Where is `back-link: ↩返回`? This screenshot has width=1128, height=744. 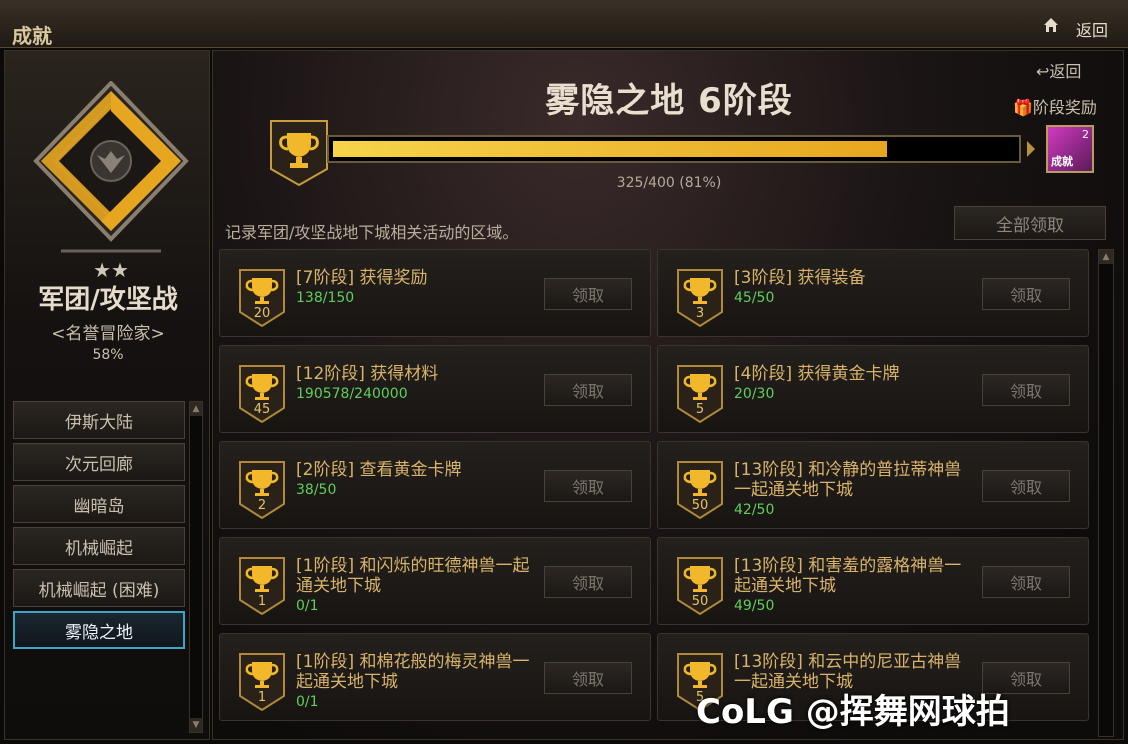
back-link: ↩返回 is located at coordinates (1058, 70).